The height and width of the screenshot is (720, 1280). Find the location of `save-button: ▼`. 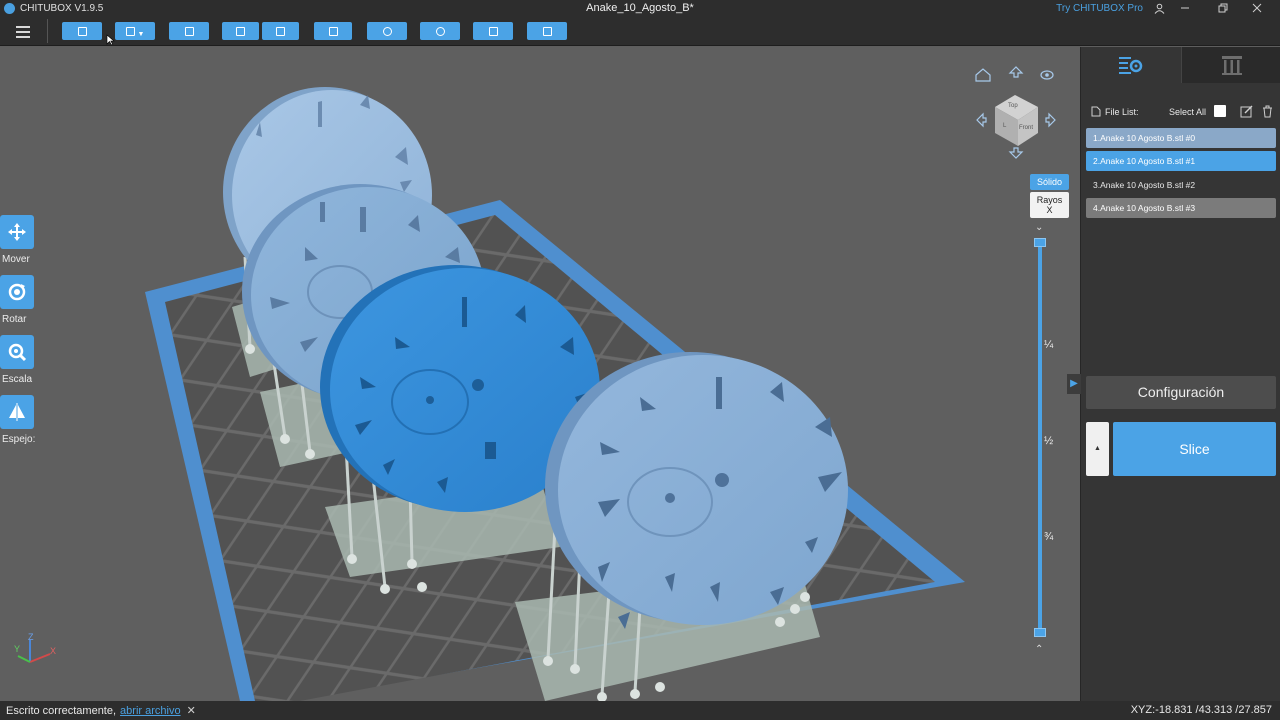

save-button: ▼ is located at coordinates (135, 31).